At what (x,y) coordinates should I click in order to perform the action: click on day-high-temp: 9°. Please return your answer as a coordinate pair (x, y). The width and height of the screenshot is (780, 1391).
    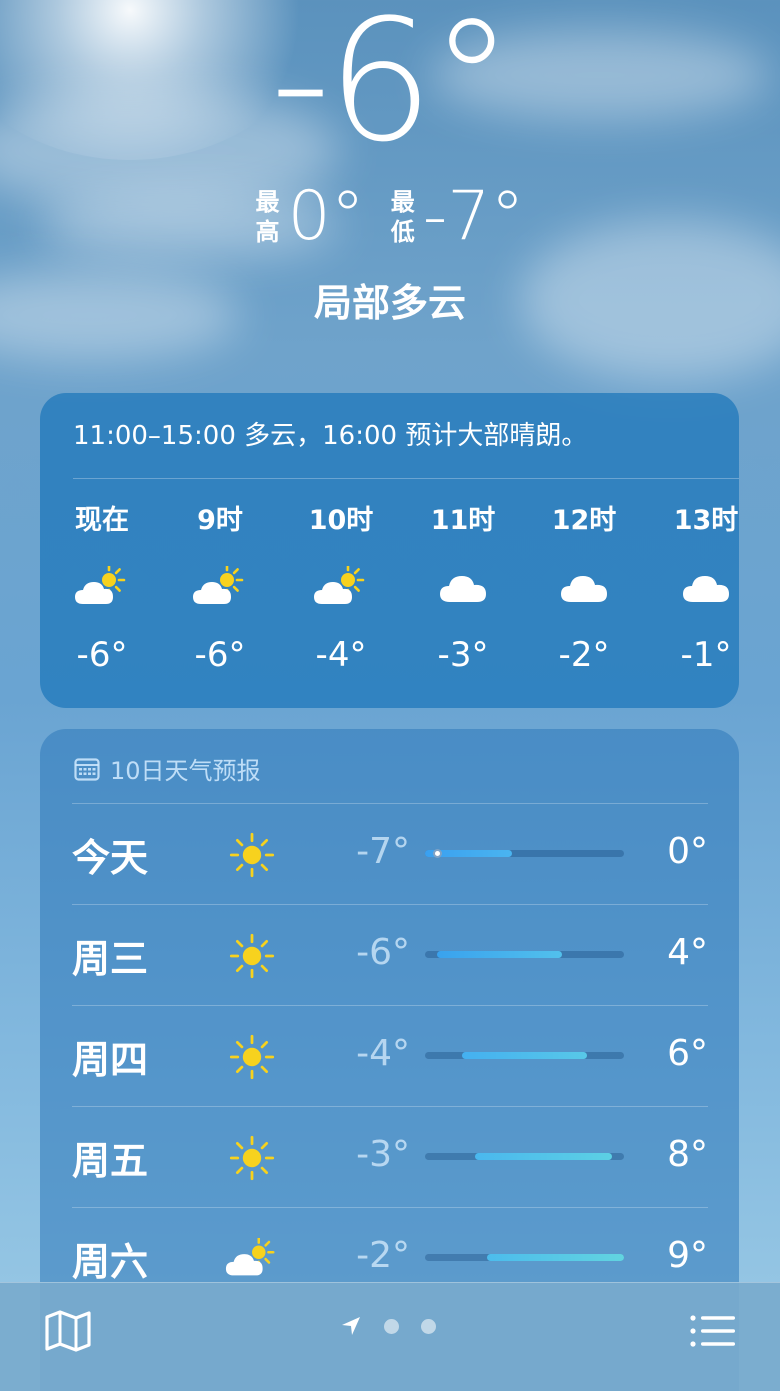
    Looking at the image, I should click on (687, 1255).